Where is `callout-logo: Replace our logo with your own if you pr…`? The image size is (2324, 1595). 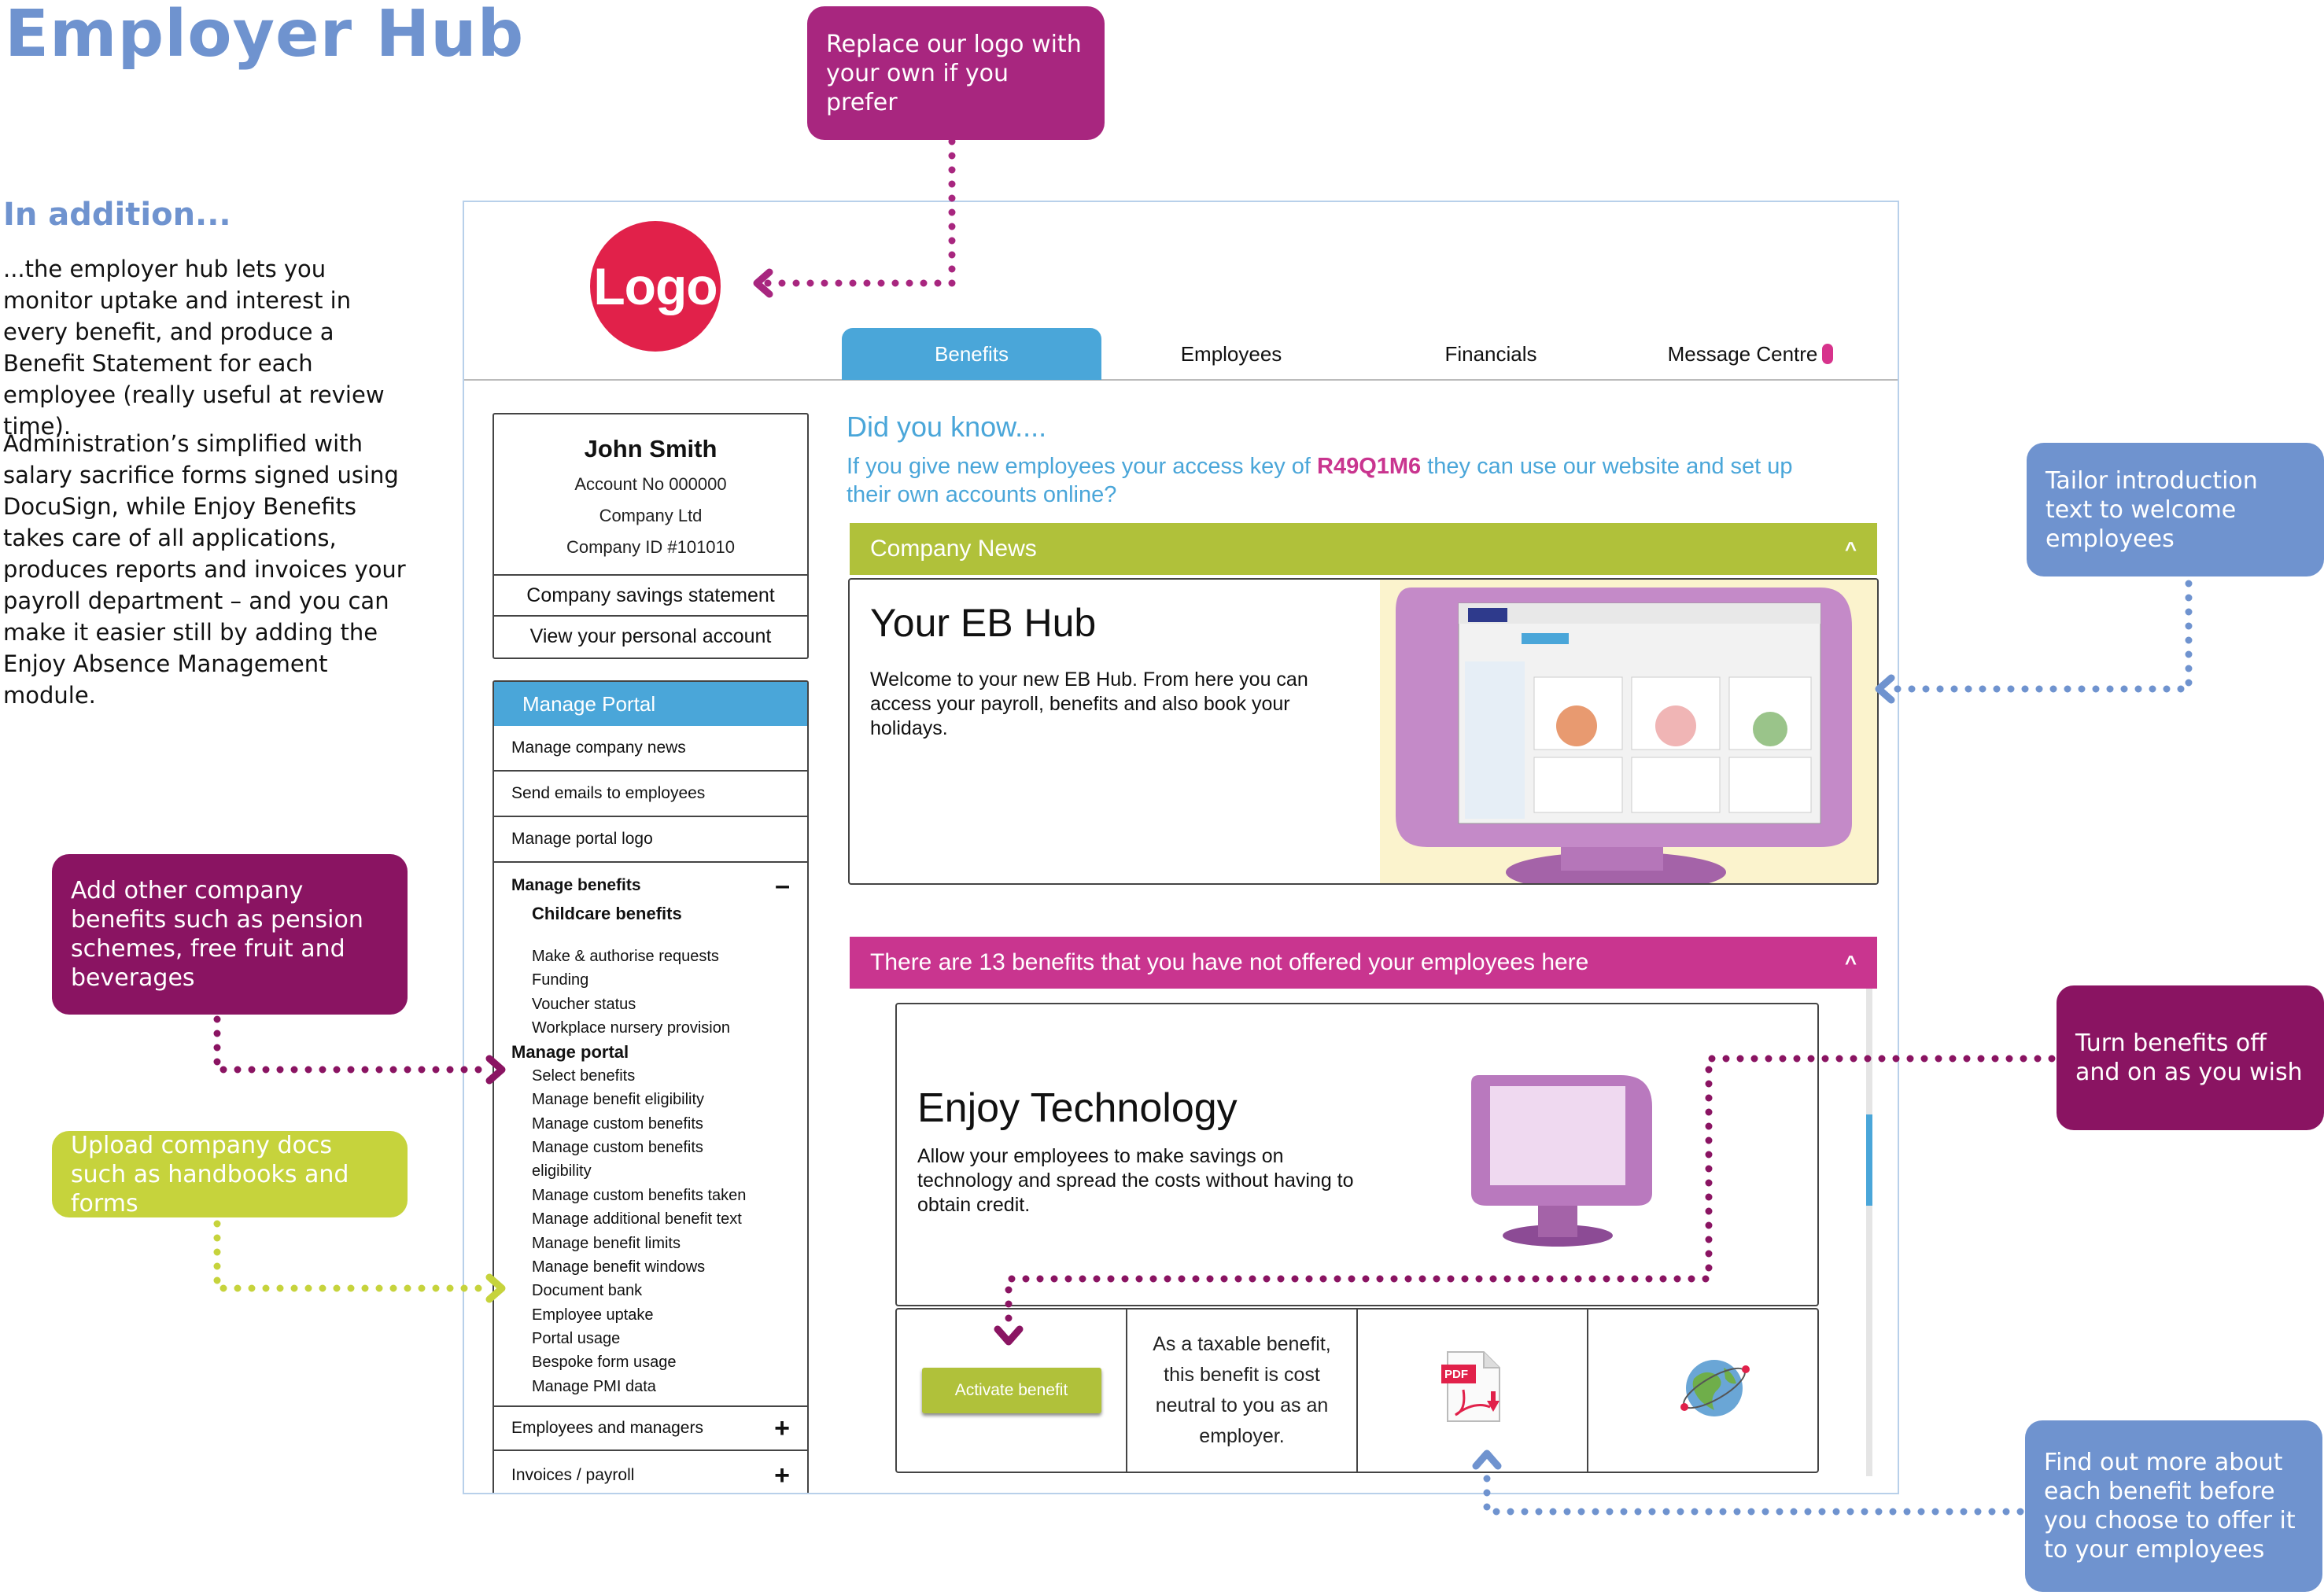 callout-logo: Replace our logo with your own if you pr… is located at coordinates (956, 73).